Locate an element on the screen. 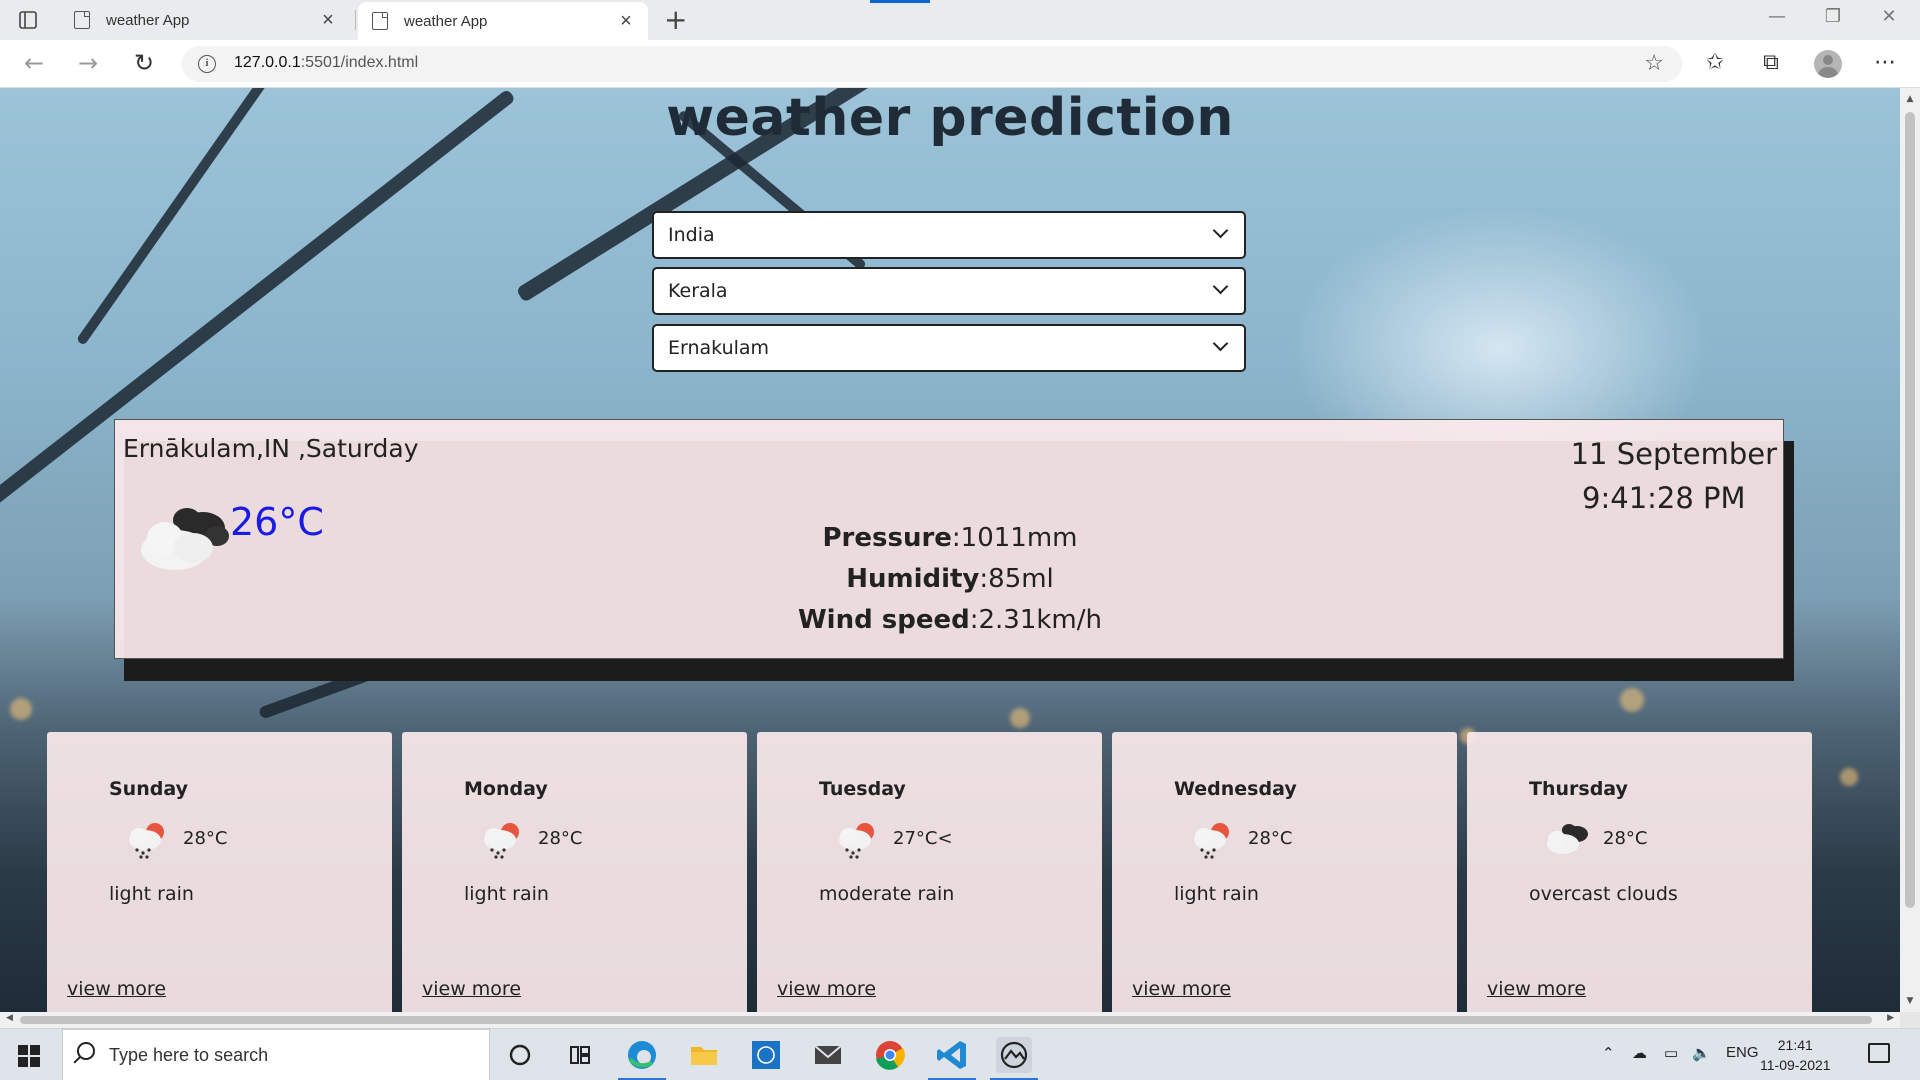  overcast-clouds-icon is located at coordinates (1567, 839).